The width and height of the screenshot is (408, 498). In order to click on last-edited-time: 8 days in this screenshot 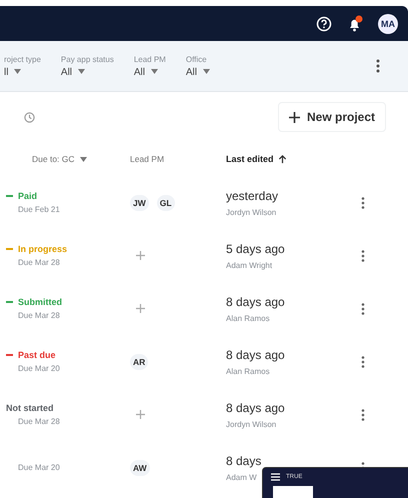, I will do `click(244, 461)`.